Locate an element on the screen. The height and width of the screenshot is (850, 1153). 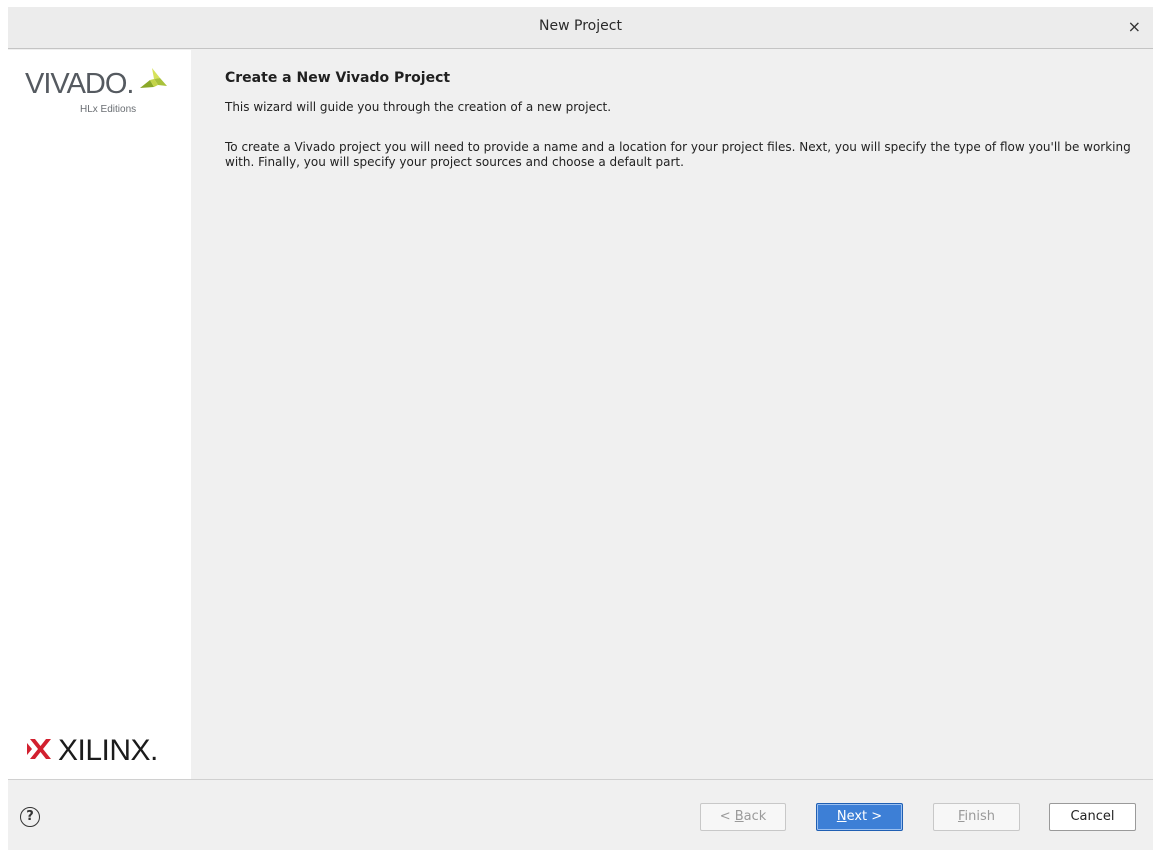
back-button: < Back is located at coordinates (743, 817).